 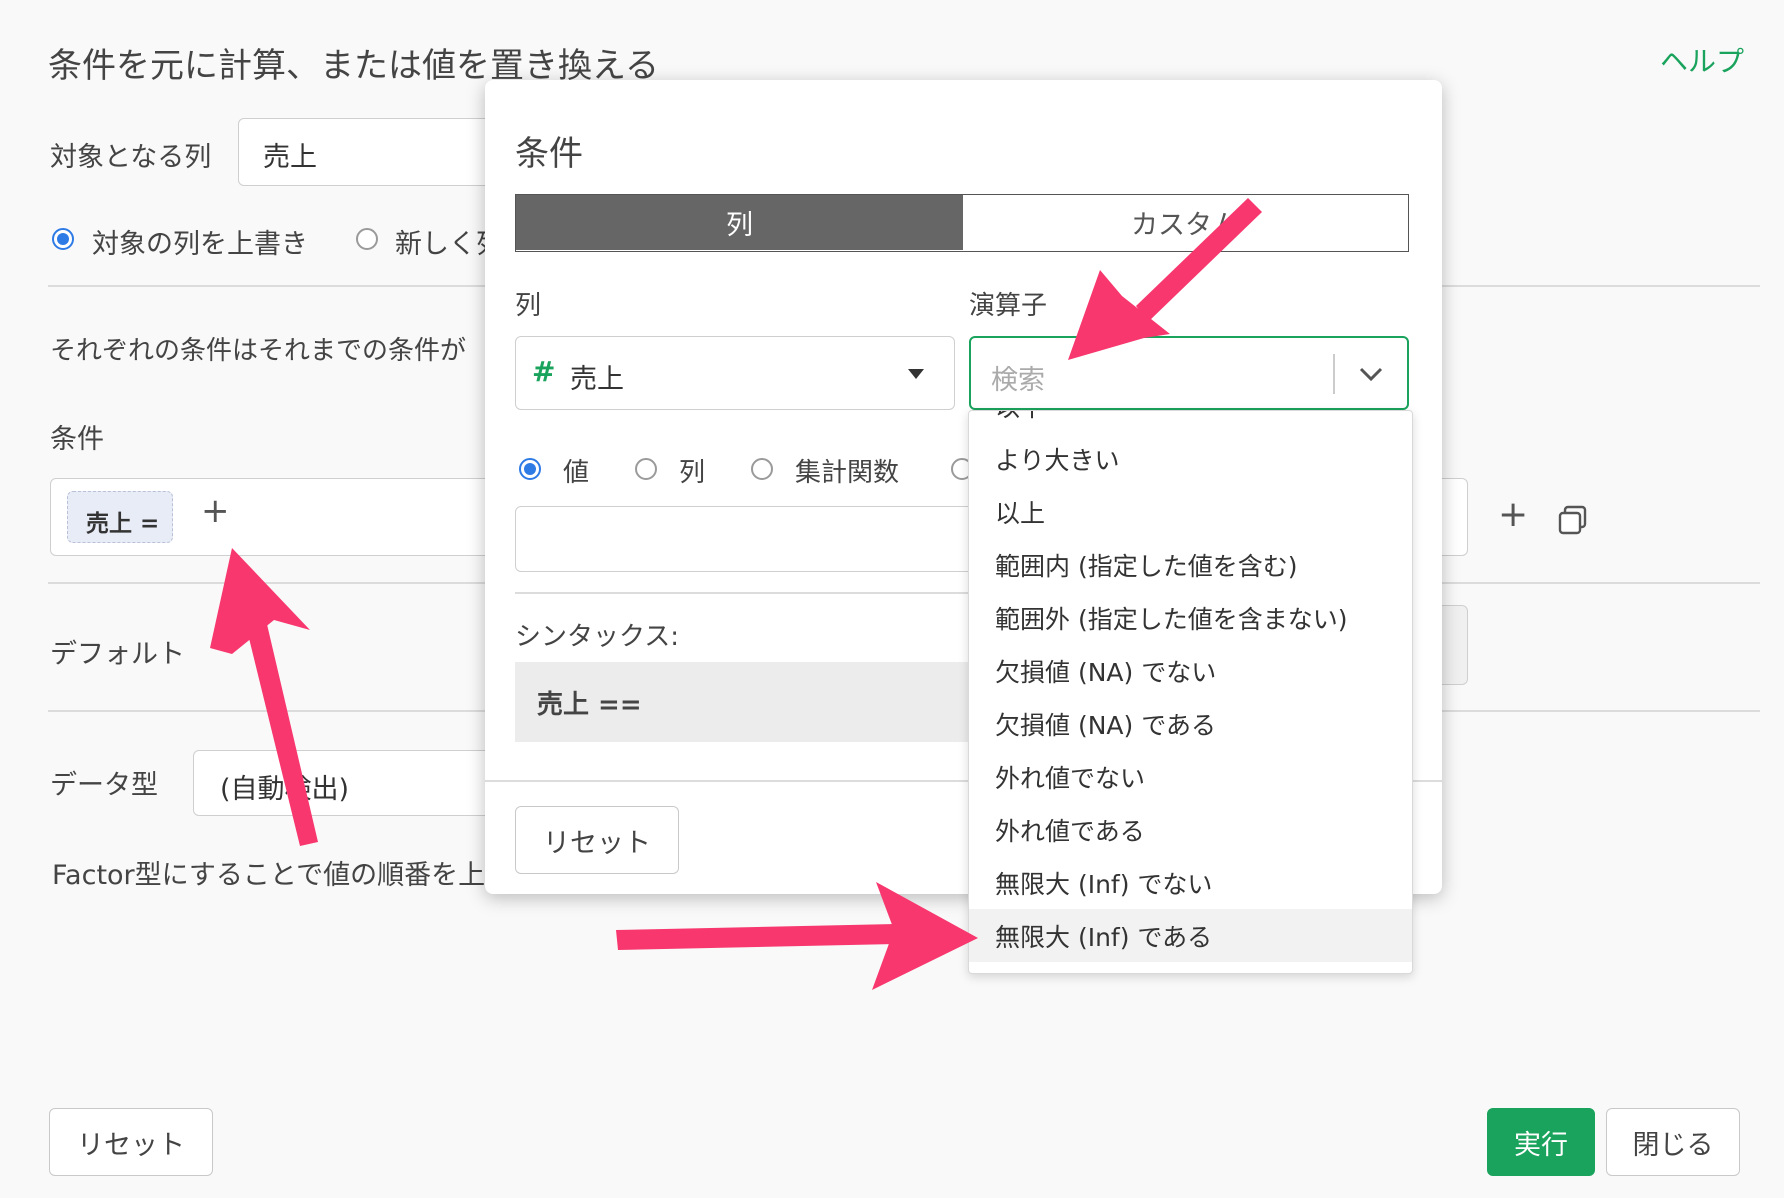 I want to click on chevron-down-icon, so click(x=1371, y=374).